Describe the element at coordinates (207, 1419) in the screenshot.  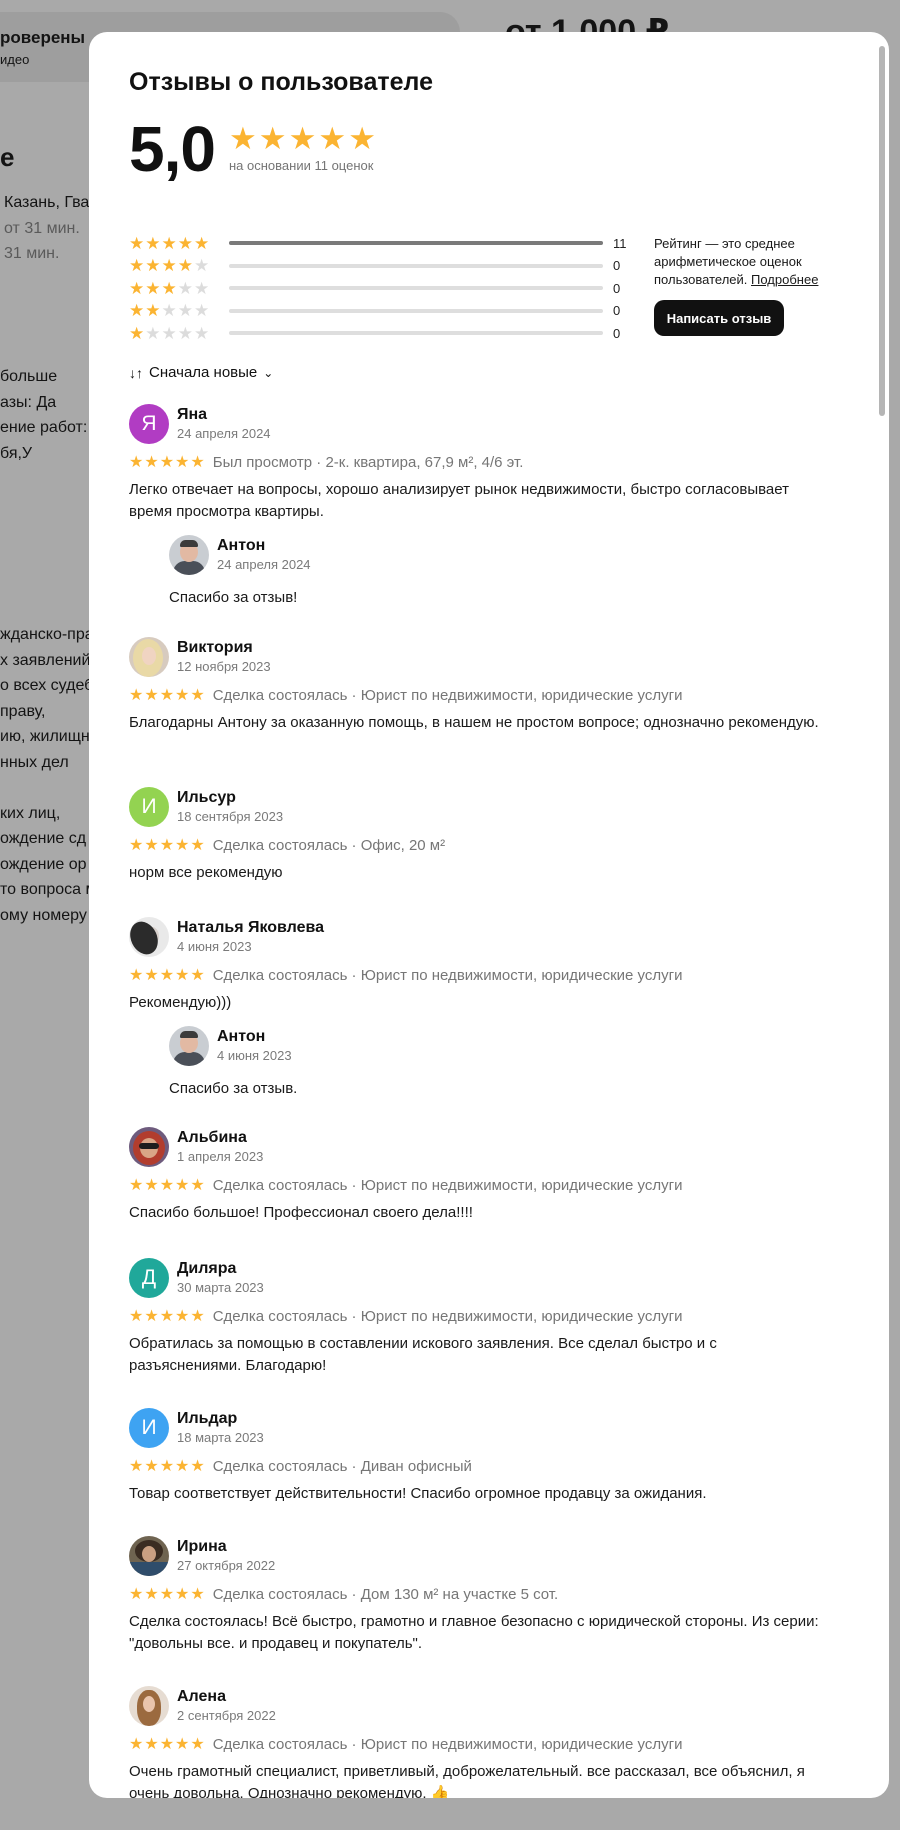
I see `reviewer-name: Ильдар` at that location.